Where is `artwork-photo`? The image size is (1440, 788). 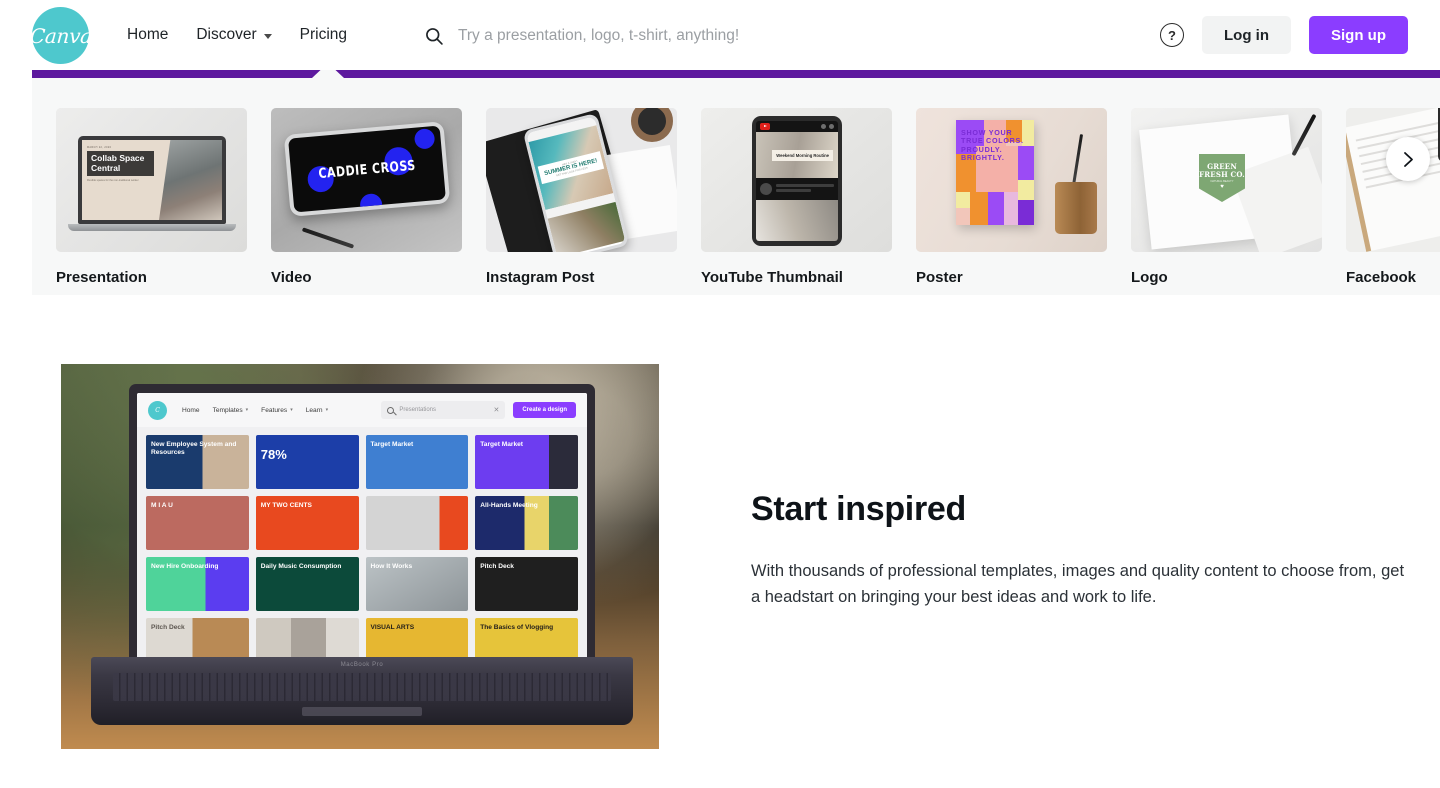
artwork-photo is located at coordinates (190, 180).